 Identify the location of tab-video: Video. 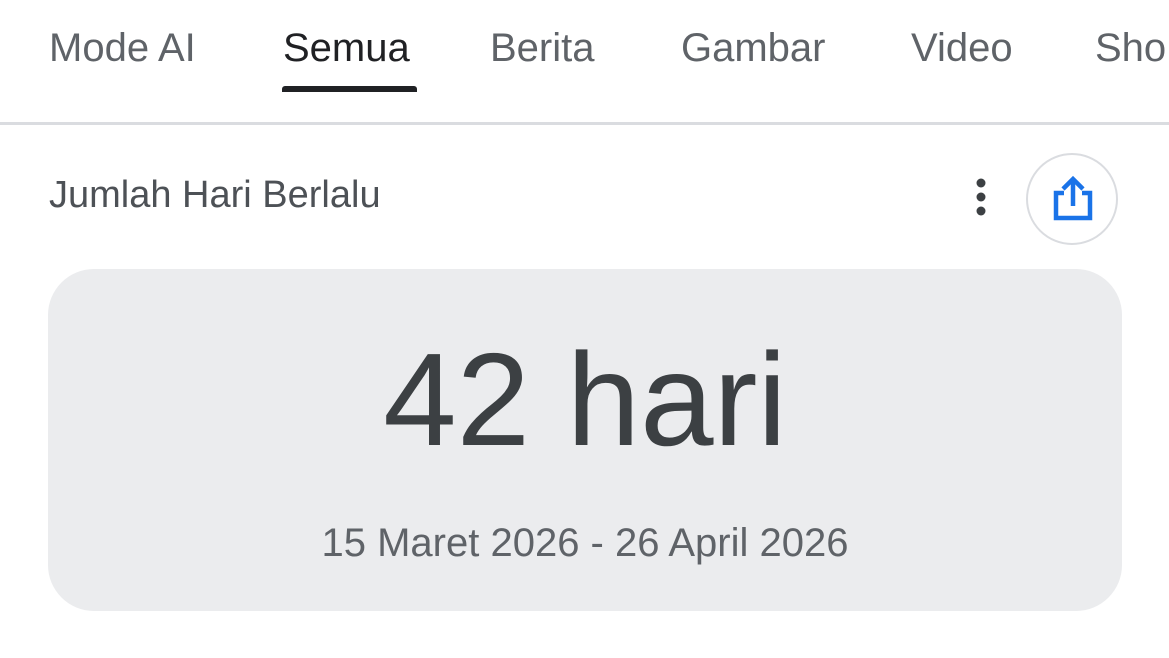
(962, 48).